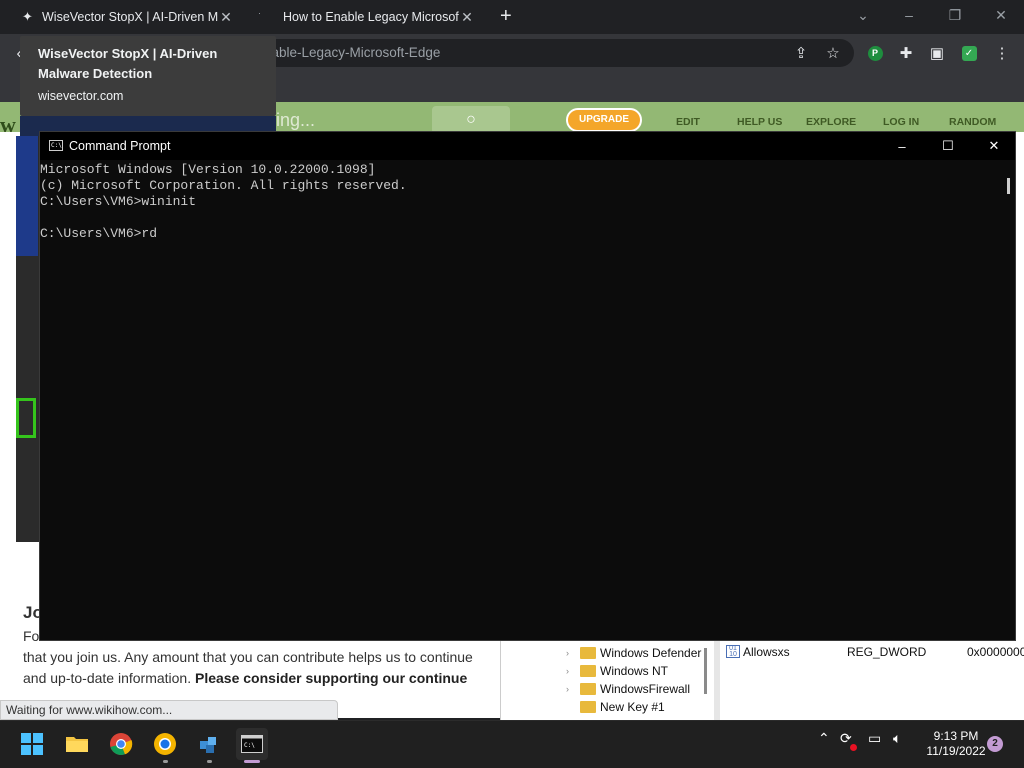 The image size is (1024, 768). I want to click on command-prompt-taskbar-button: C:\, so click(252, 744).